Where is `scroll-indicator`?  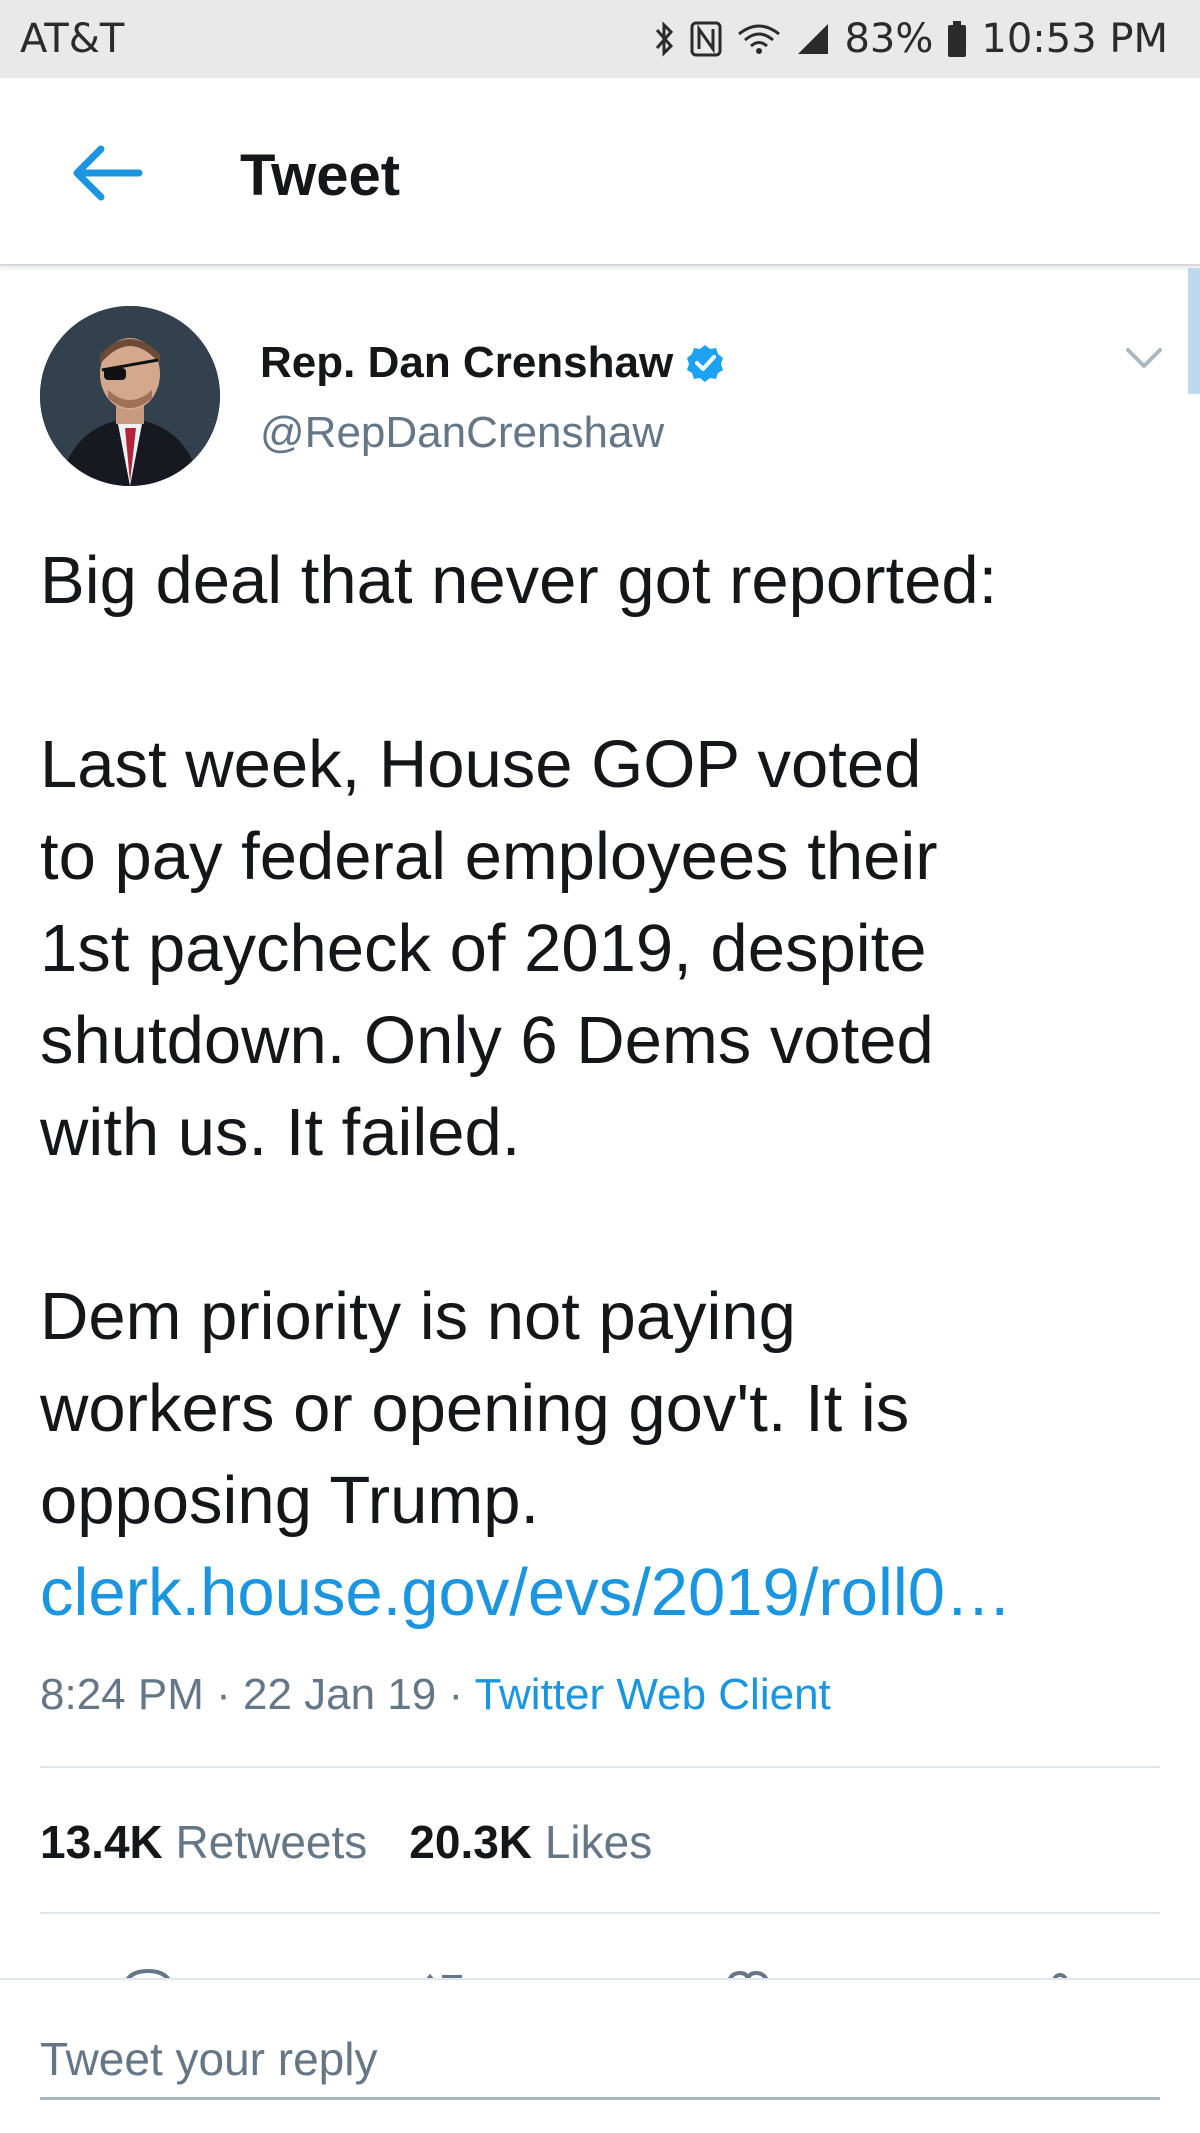
scroll-indicator is located at coordinates (1194, 331).